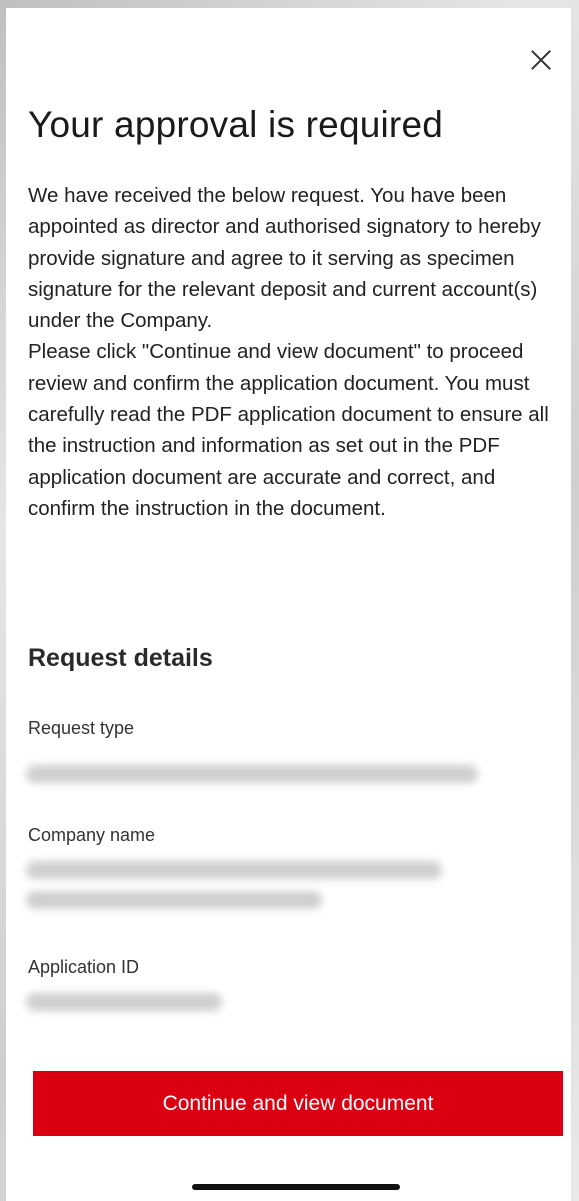 The width and height of the screenshot is (579, 1201). What do you see at coordinates (541, 60) in the screenshot?
I see `close-icon` at bounding box center [541, 60].